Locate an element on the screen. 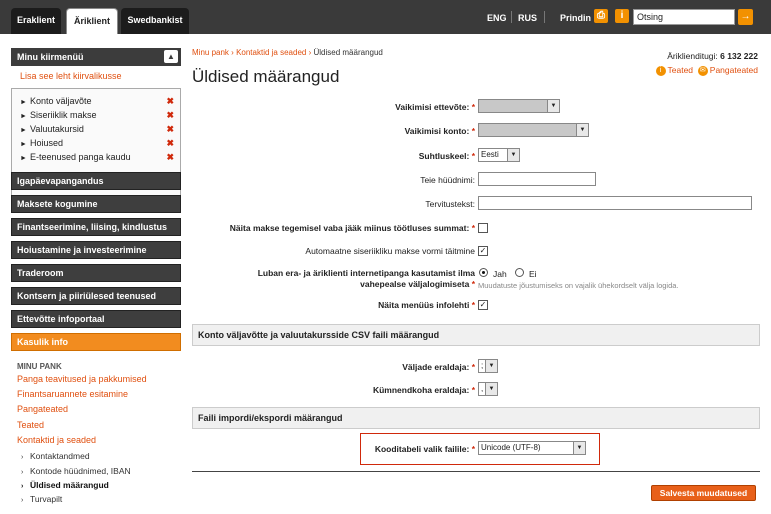 This screenshot has width=771, height=514. nav-traderoom: Traderoom is located at coordinates (96, 273).